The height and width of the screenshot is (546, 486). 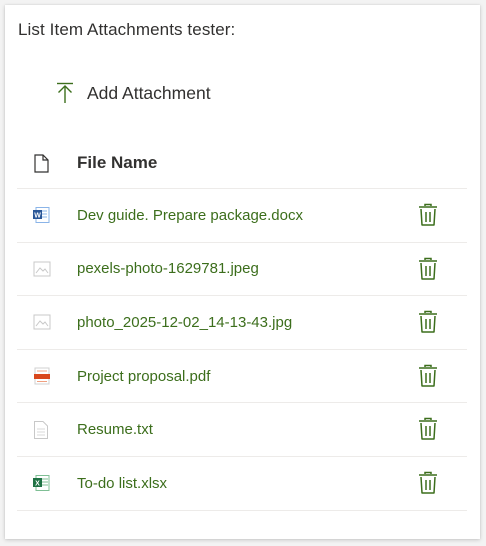 I want to click on table-row: photo_2025-12-02_14-13-43.jpg, so click(x=242, y=323).